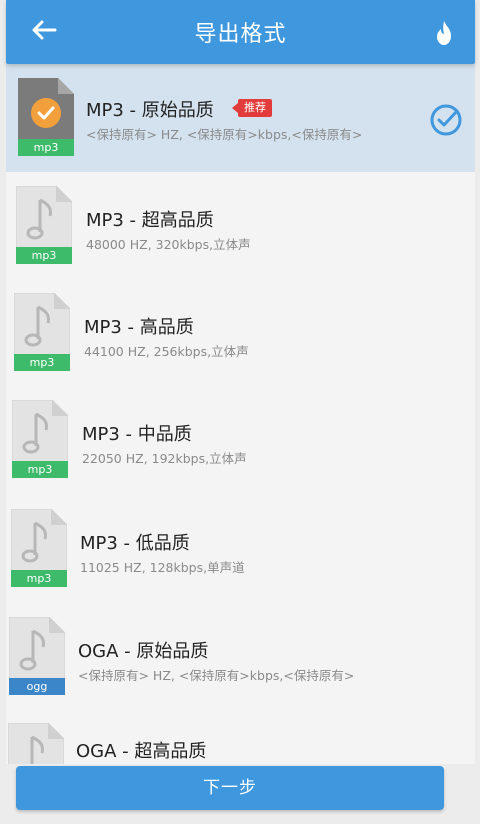 The image size is (480, 824). I want to click on fire-button, so click(444, 33).